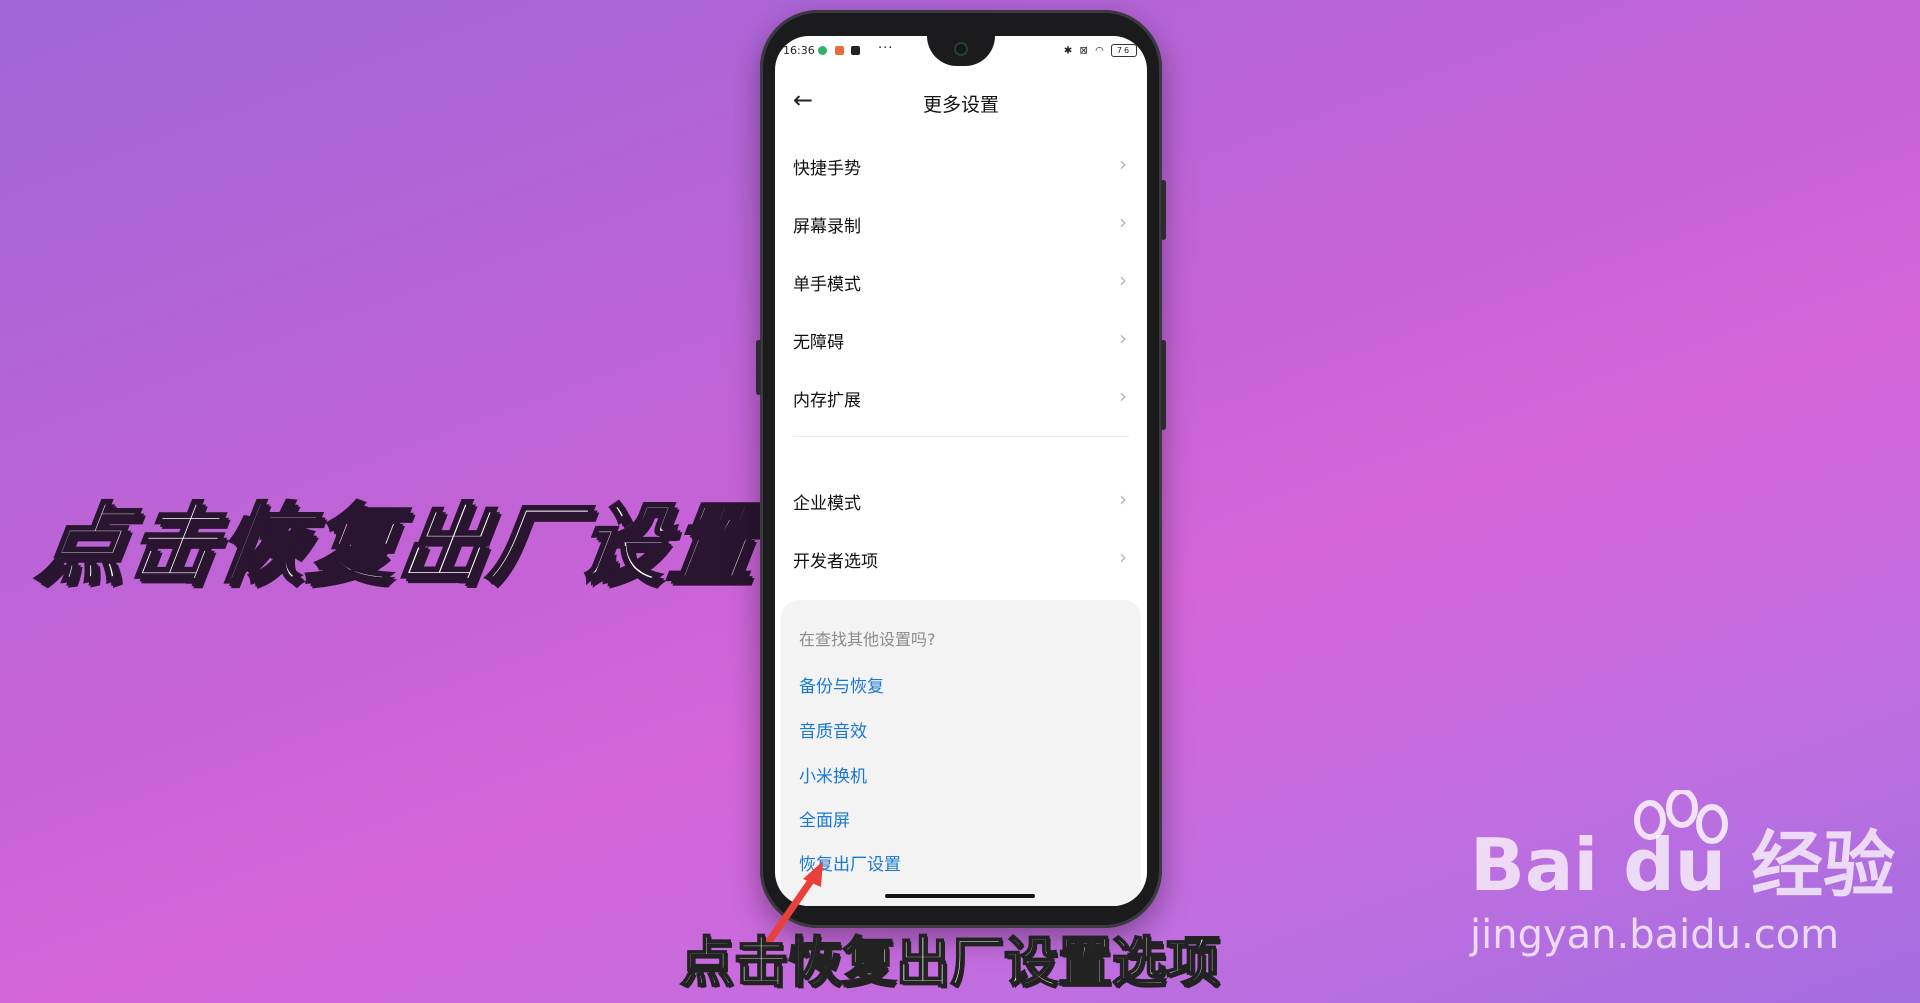 Image resolution: width=1920 pixels, height=1003 pixels. What do you see at coordinates (827, 169) in the screenshot?
I see `settings-item-label: 快捷手势` at bounding box center [827, 169].